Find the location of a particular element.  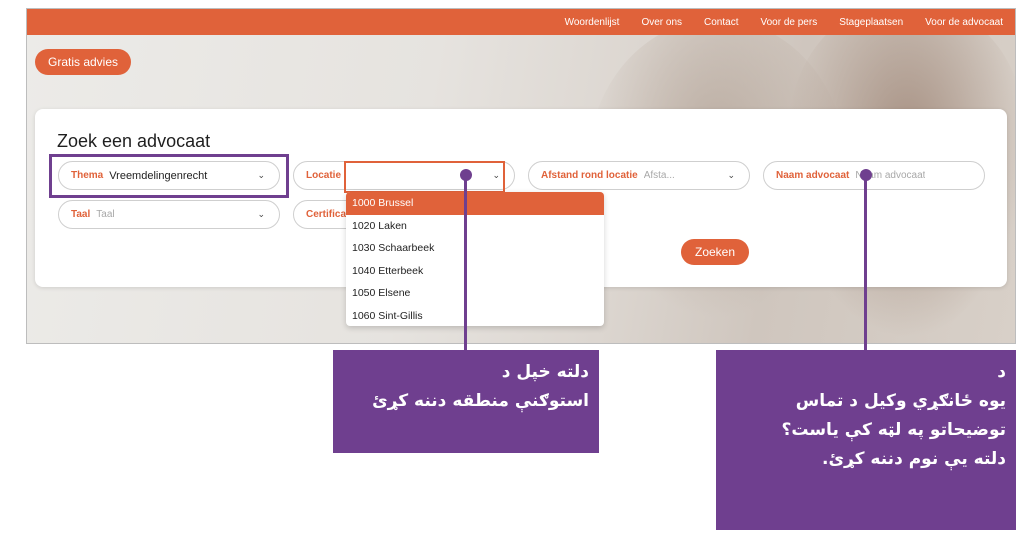

annotation-dot-left is located at coordinates (465, 175).